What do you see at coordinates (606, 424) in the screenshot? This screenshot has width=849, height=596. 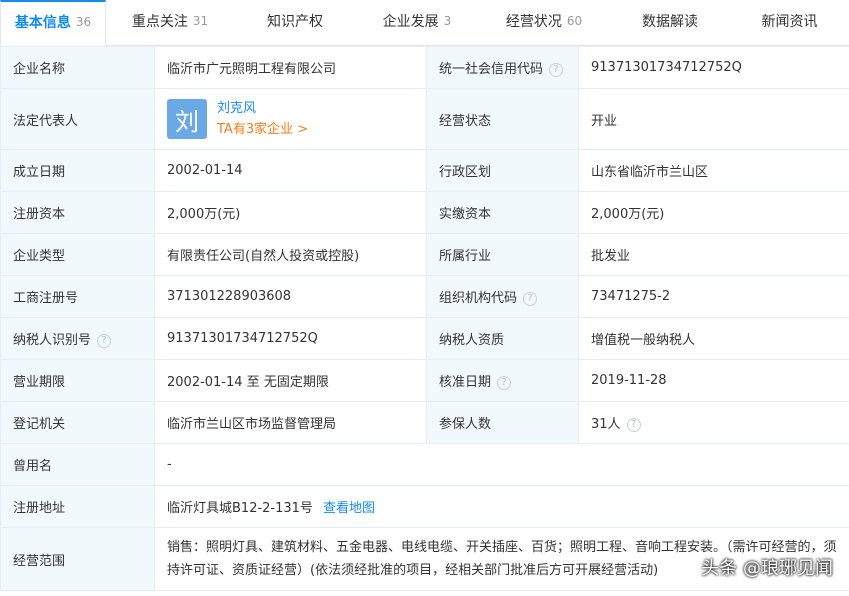 I see `insured-count: 31人` at bounding box center [606, 424].